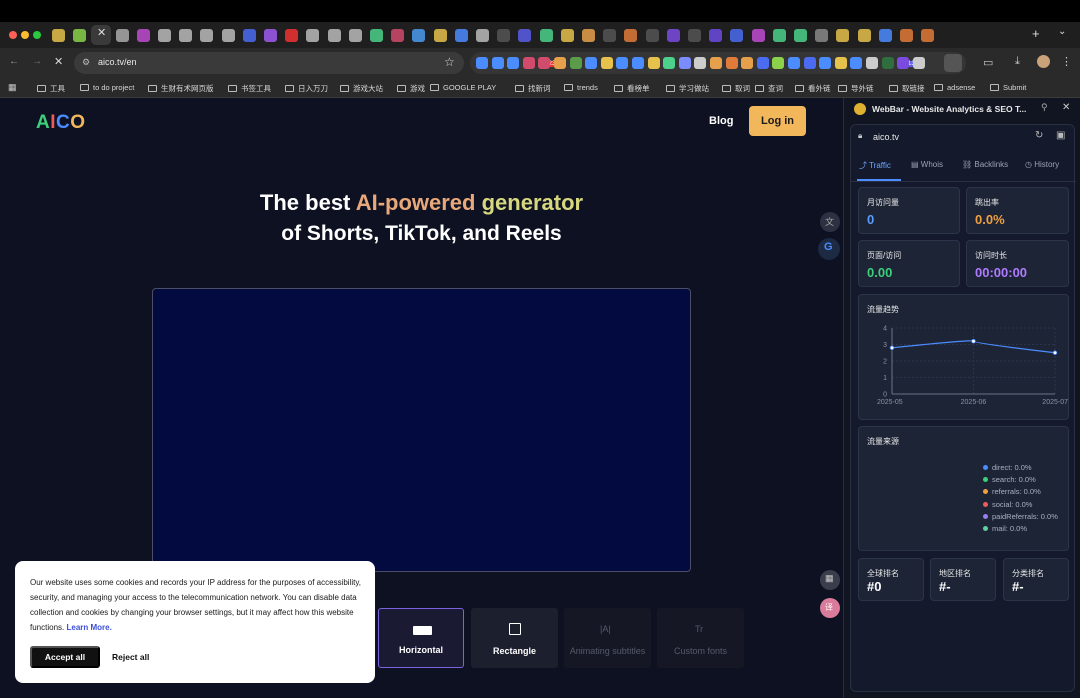 The width and height of the screenshot is (1080, 698). What do you see at coordinates (953, 63) in the screenshot?
I see `sidebar-toggle-icon` at bounding box center [953, 63].